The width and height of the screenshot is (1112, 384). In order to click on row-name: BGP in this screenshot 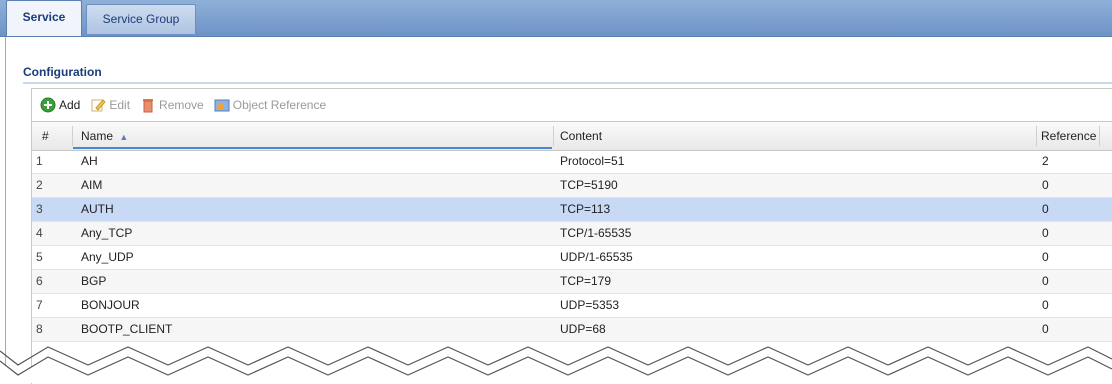, I will do `click(94, 281)`.